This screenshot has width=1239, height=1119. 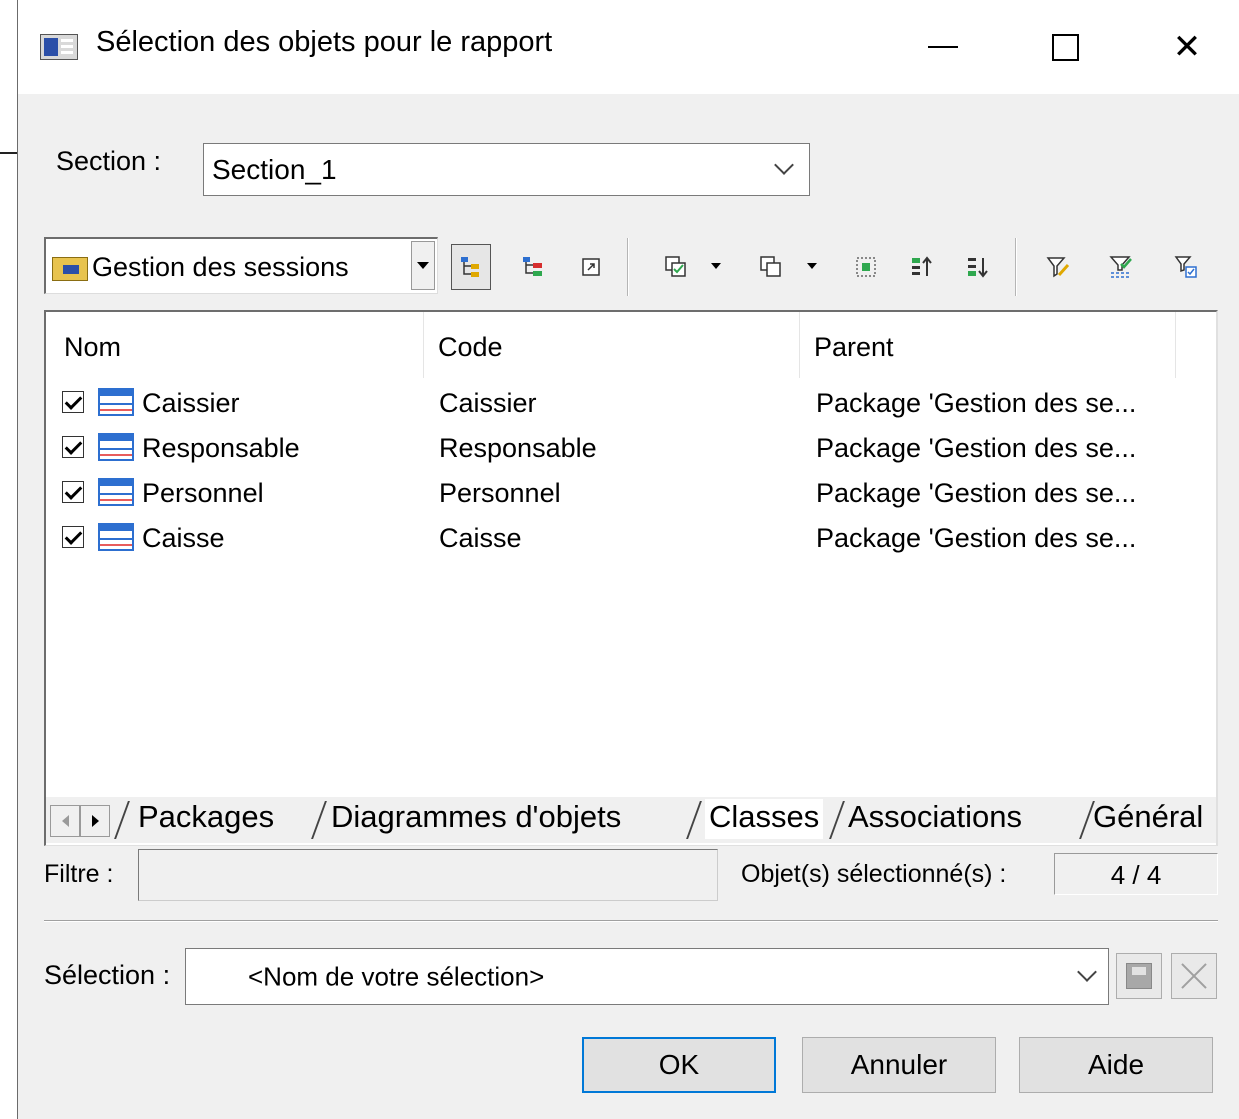 I want to click on tab-classes: Classes, so click(x=764, y=819).